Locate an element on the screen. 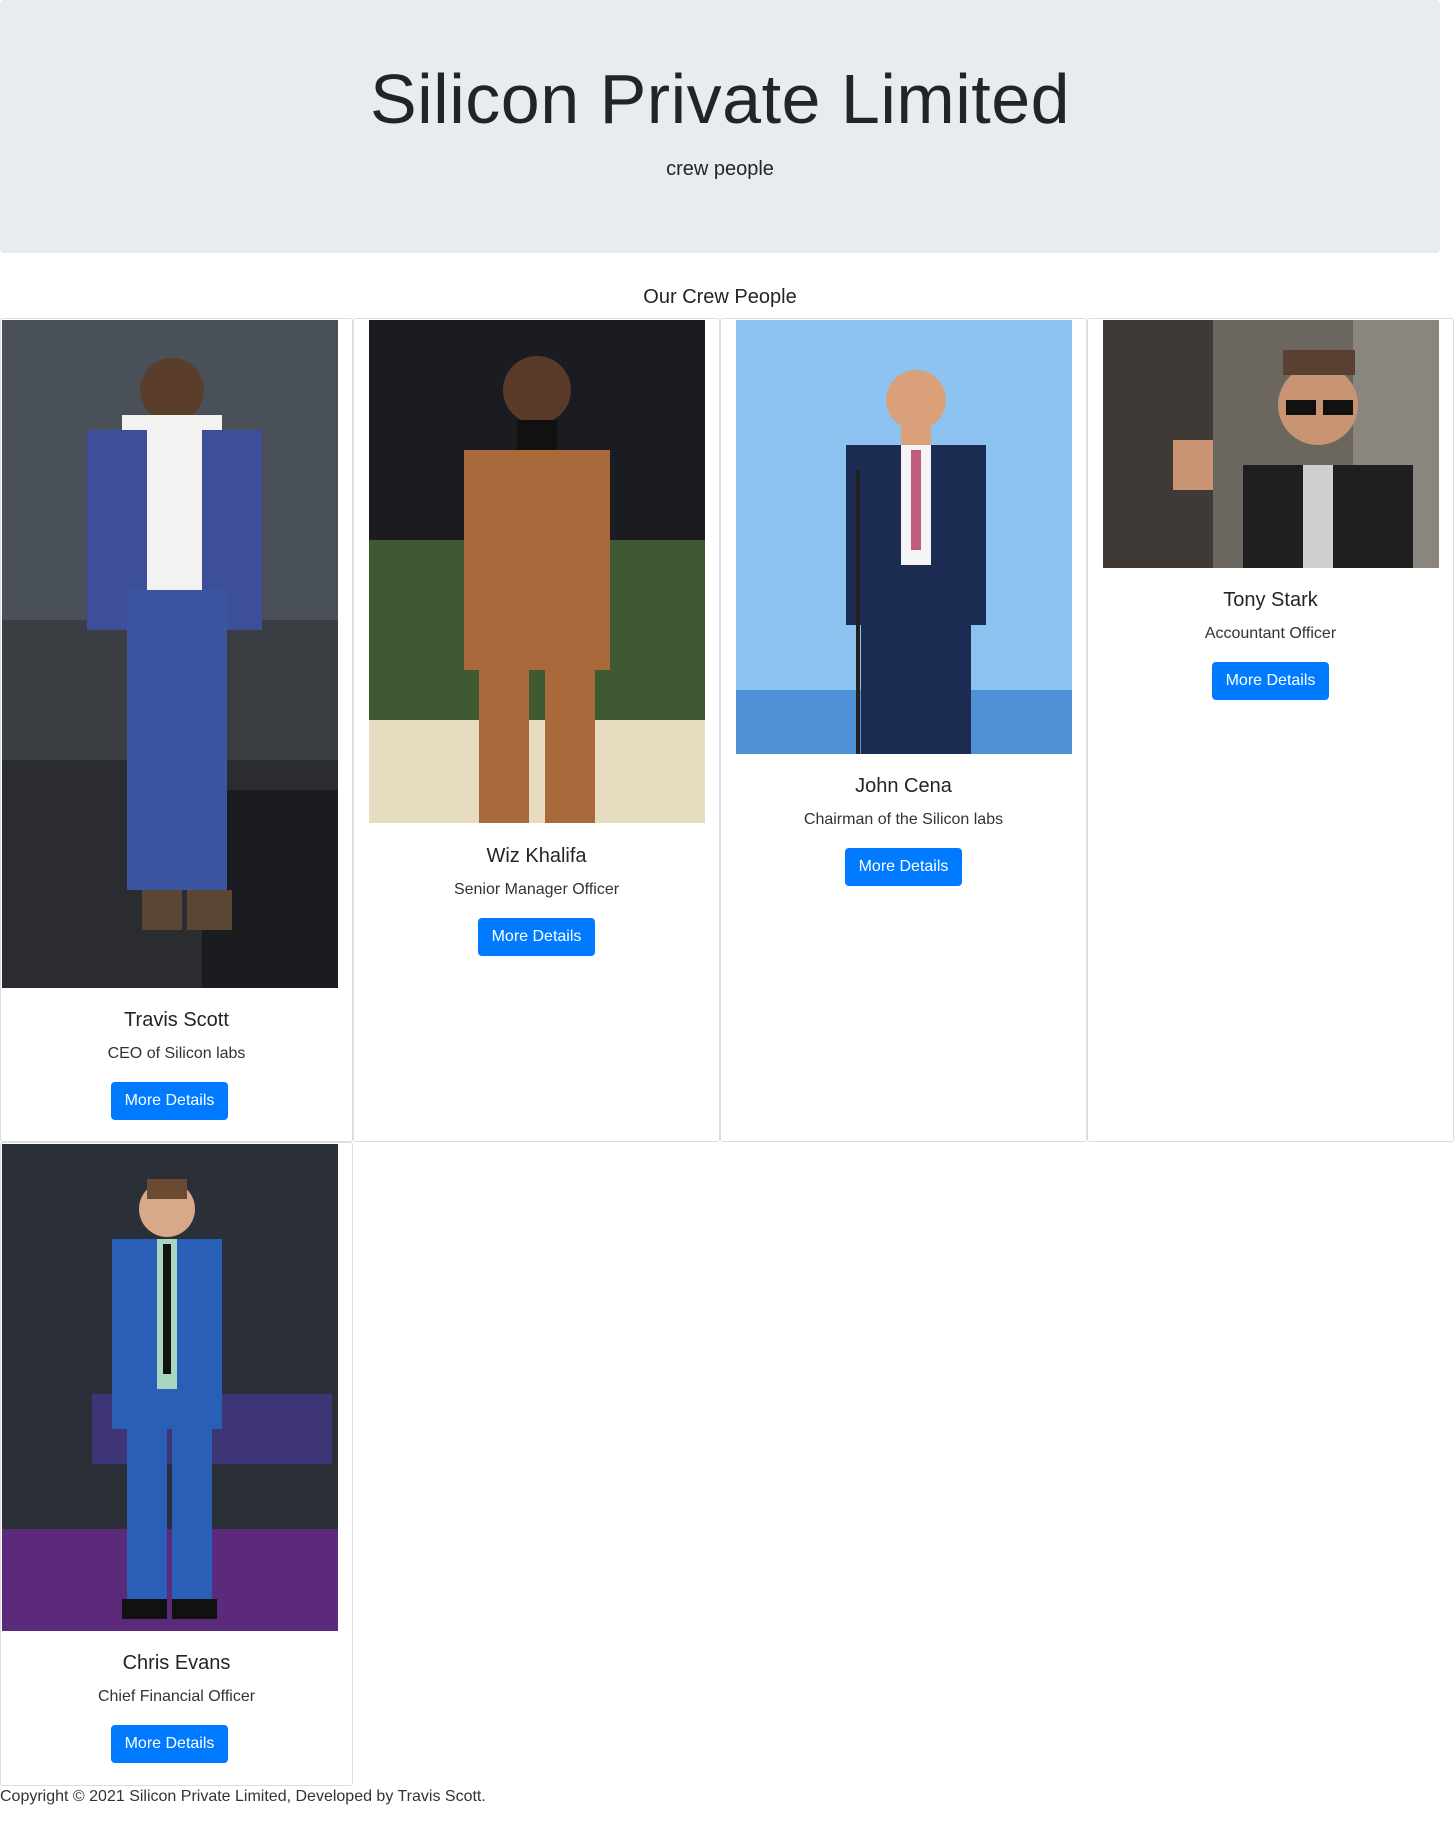 The height and width of the screenshot is (1827, 1455). crew-name: Travis Scott is located at coordinates (176, 1020).